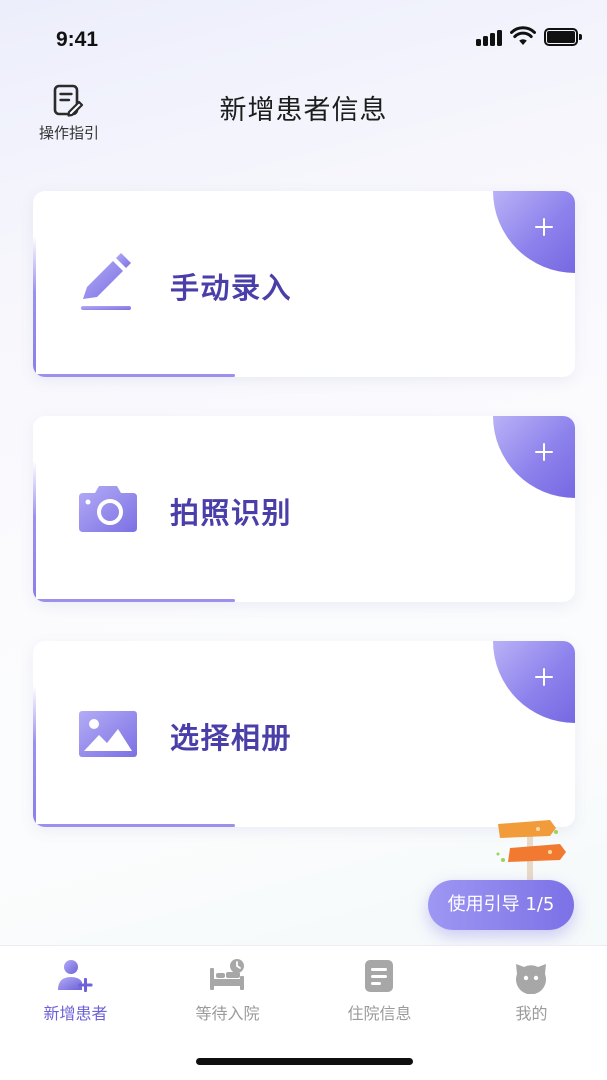 This screenshot has width=607, height=1080. Describe the element at coordinates (501, 905) in the screenshot. I see `usage-guide-button: 使用引导 1/5` at that location.